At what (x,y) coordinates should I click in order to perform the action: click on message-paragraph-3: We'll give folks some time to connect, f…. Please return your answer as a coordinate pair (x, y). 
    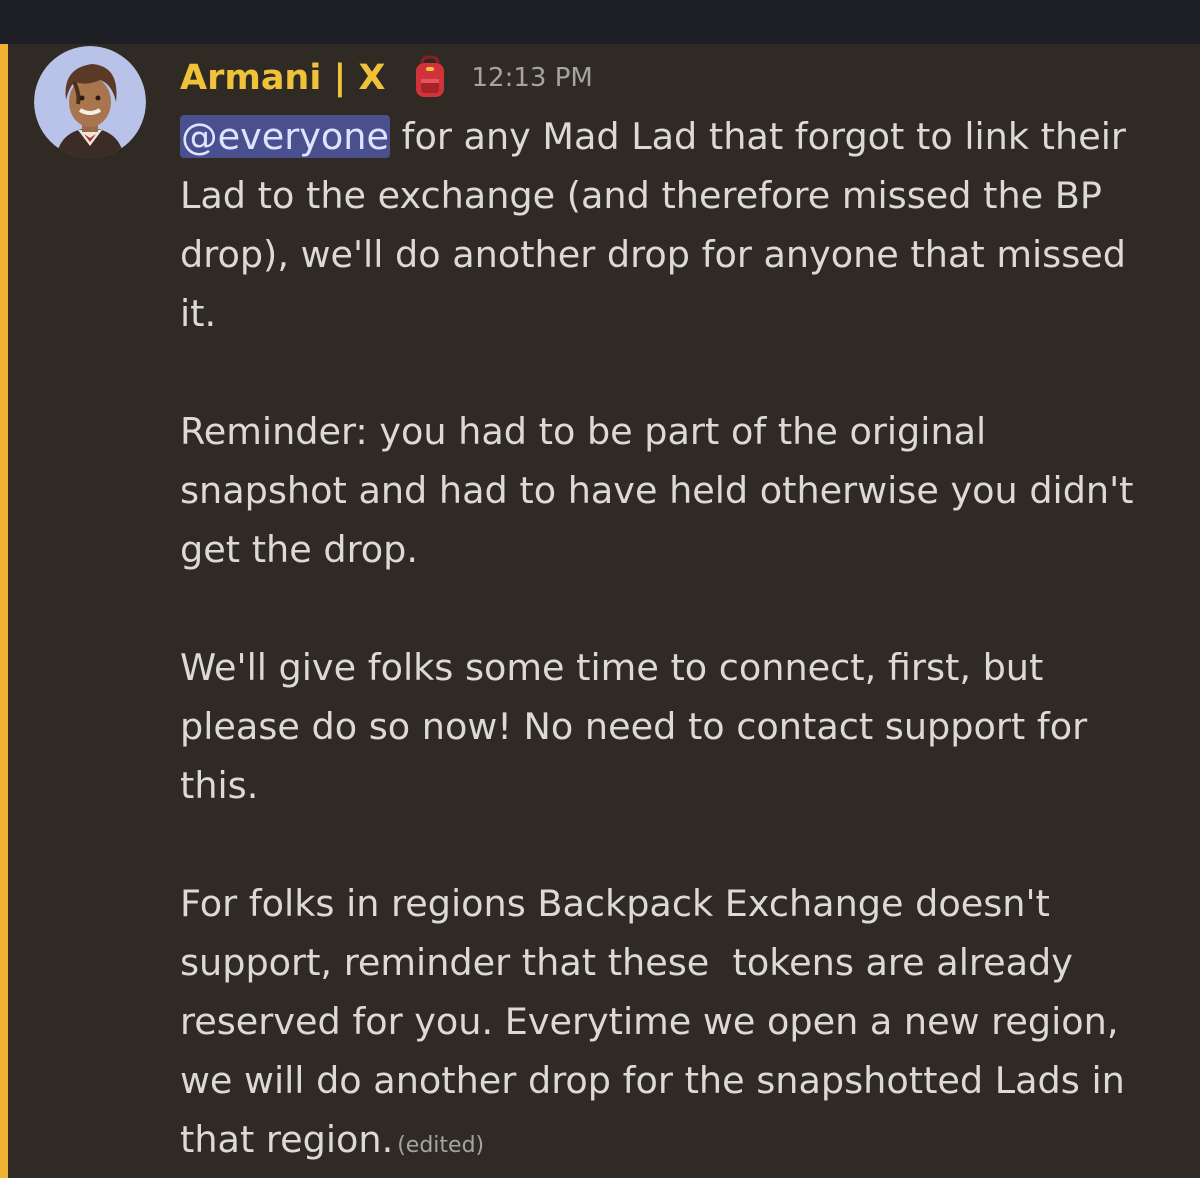
    Looking at the image, I should click on (634, 726).